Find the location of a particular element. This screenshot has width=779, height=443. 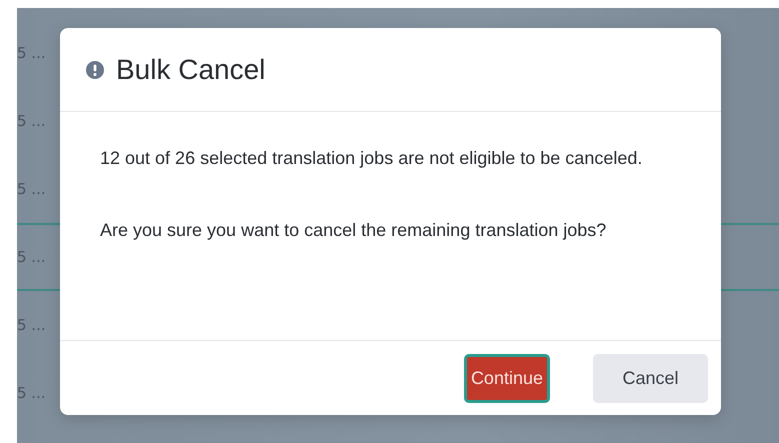

cancel-button: Cancel is located at coordinates (650, 378).